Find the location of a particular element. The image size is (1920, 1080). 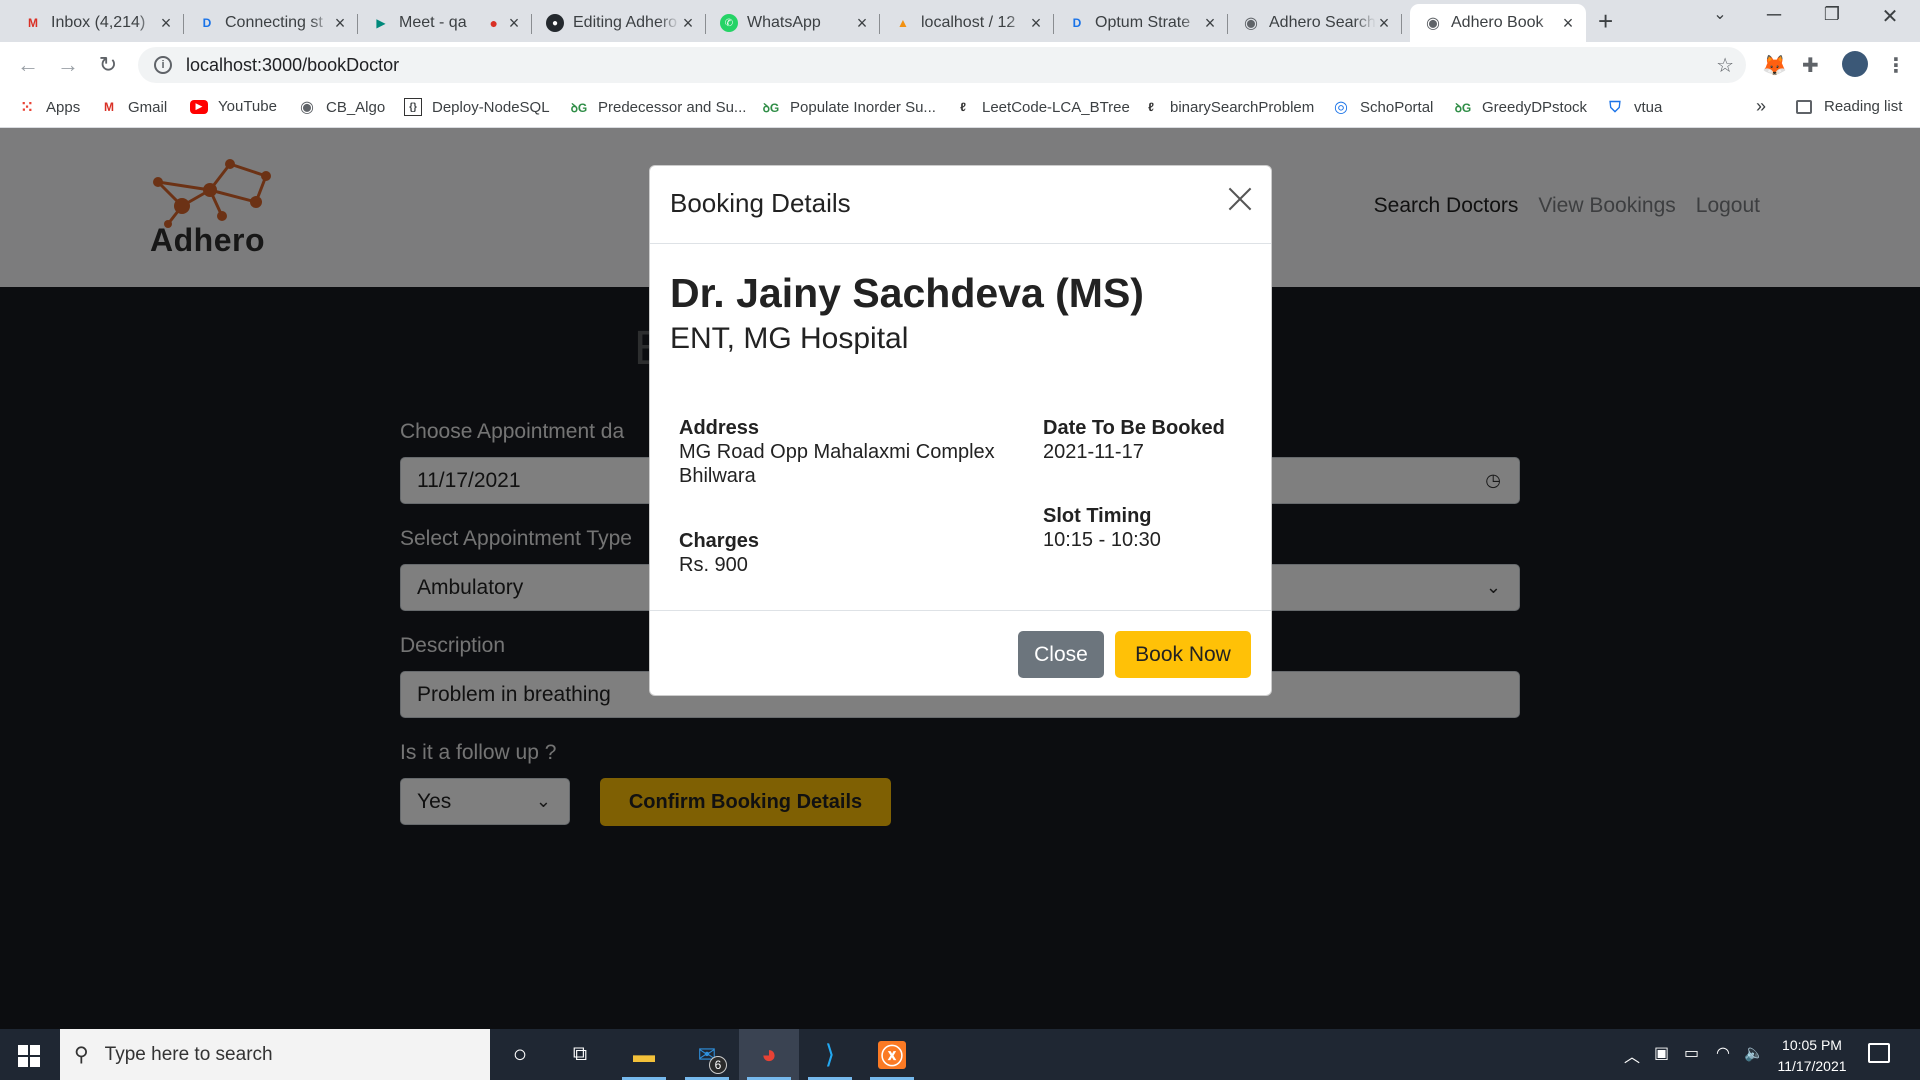

tab-title: localhost / 12 is located at coordinates (968, 22).